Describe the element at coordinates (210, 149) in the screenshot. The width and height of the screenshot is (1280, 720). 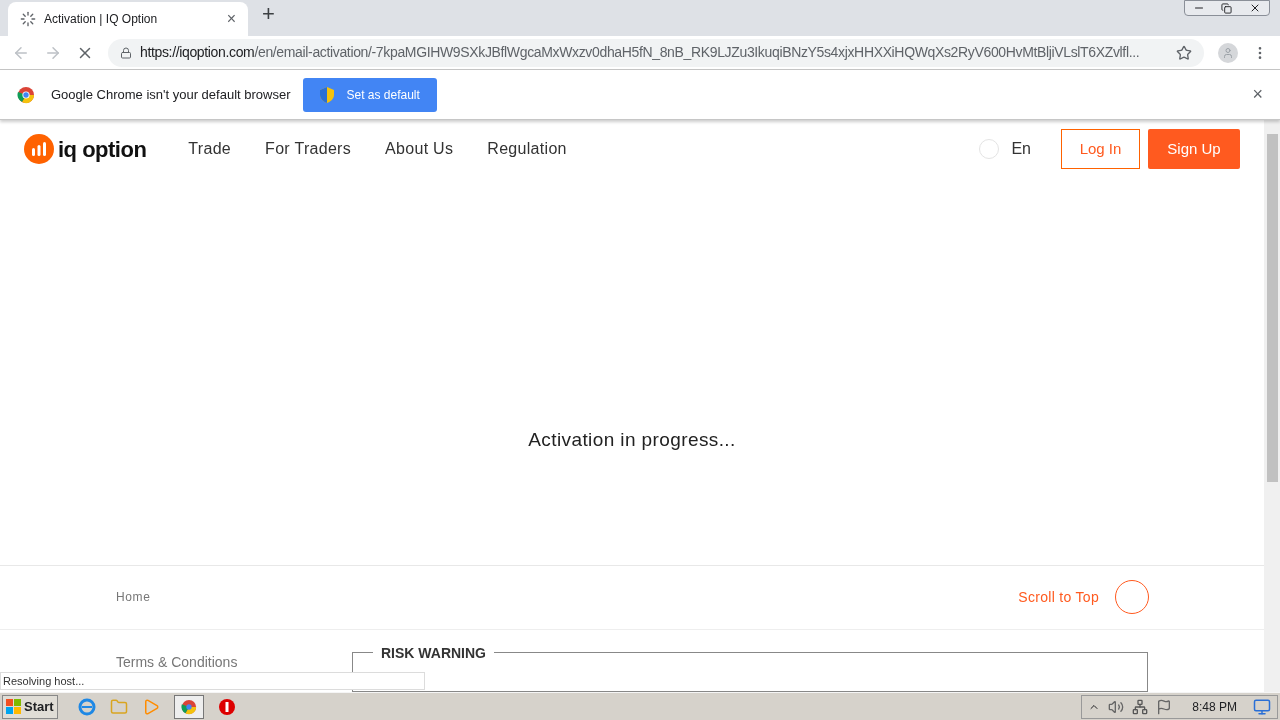
I see `nav-link: Trade` at that location.